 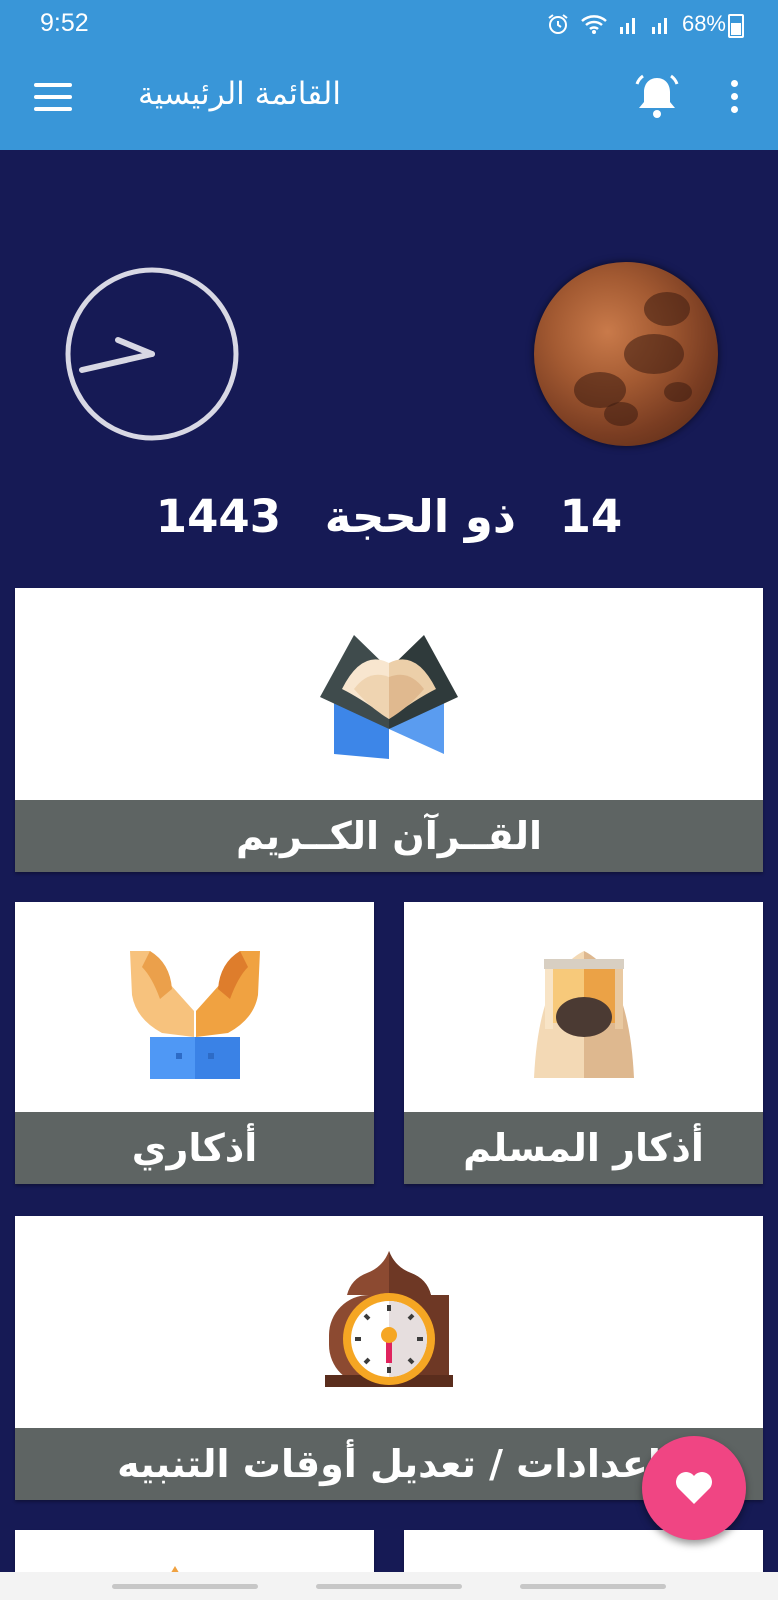 I want to click on status-icons: 68%, so click(x=636, y=24).